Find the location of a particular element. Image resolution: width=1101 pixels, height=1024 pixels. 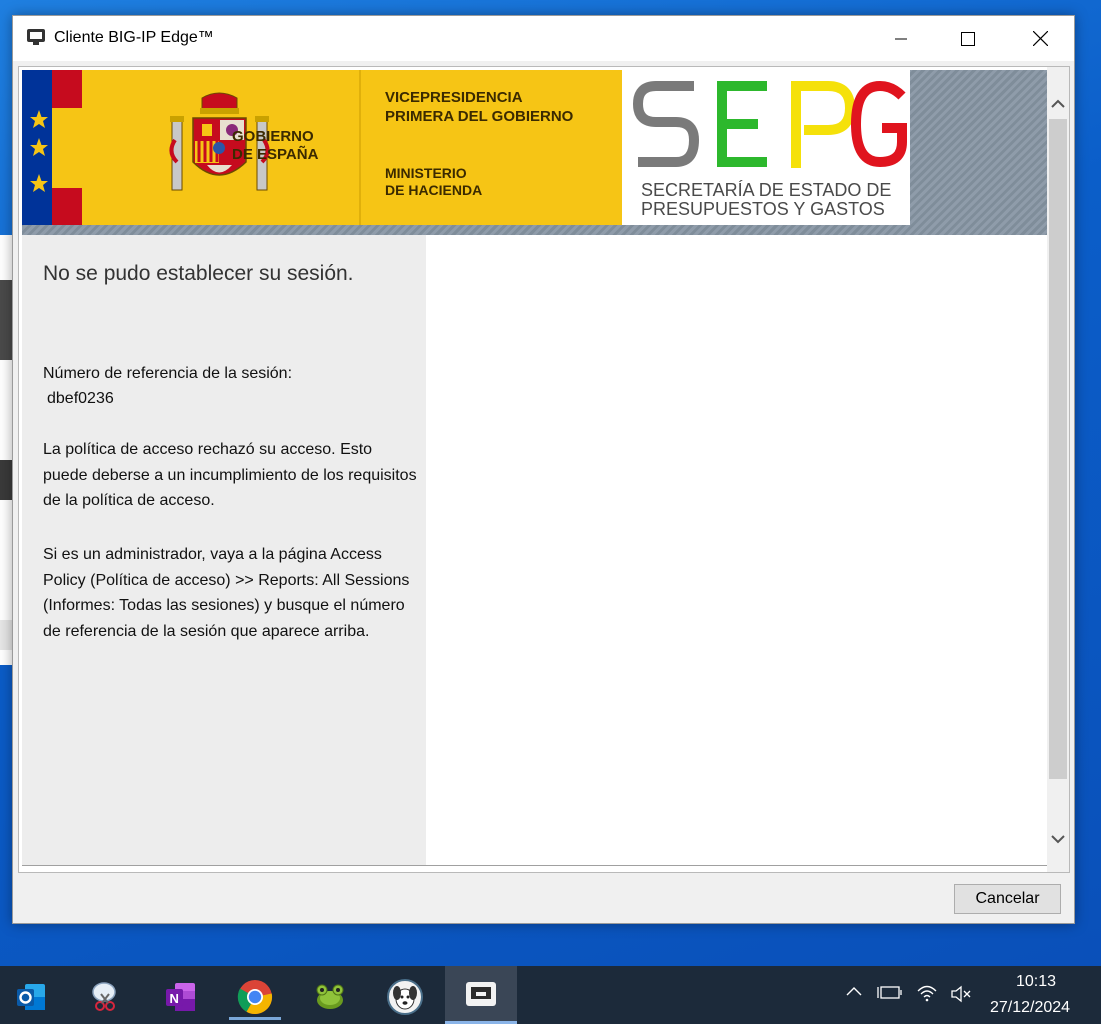

volume-muted-icon is located at coordinates (962, 994).